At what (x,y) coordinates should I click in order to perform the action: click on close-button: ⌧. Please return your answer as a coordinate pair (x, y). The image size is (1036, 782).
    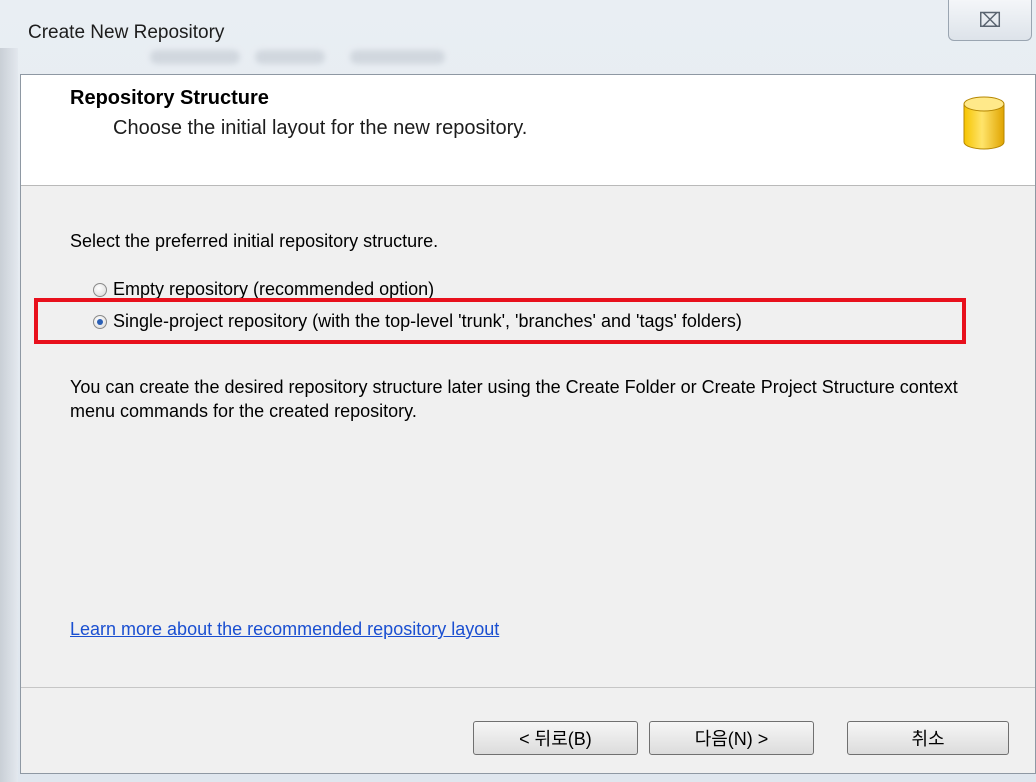
    Looking at the image, I should click on (990, 20).